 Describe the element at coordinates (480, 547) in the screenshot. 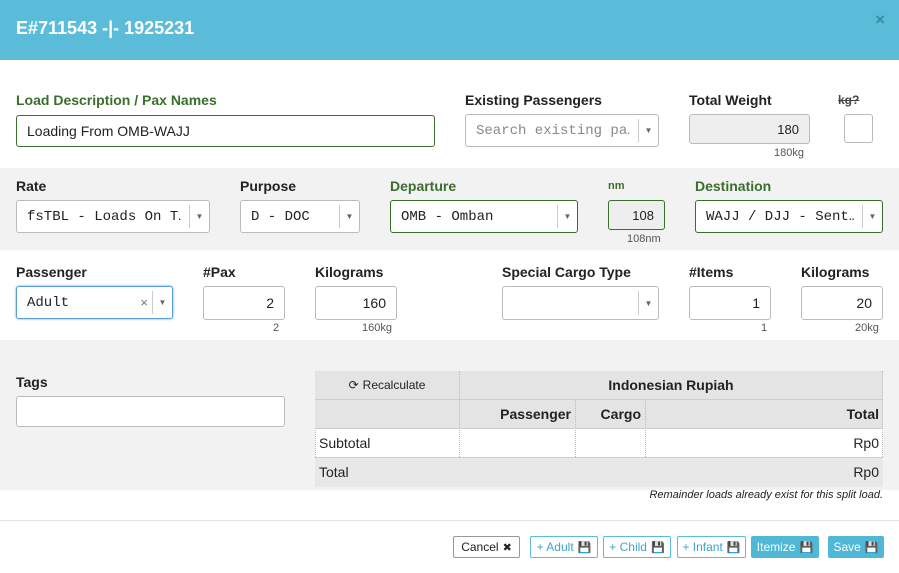

I see `cancel-label: Cancel` at that location.